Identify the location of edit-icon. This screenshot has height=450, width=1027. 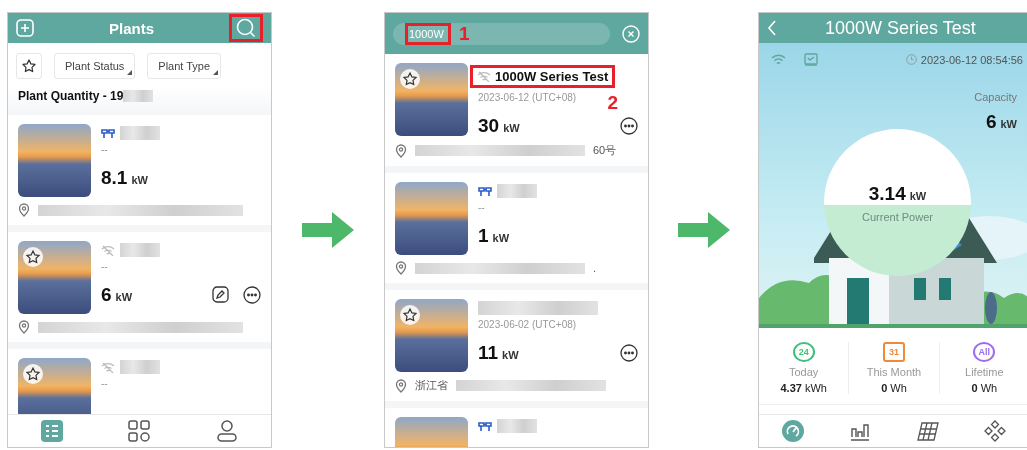
(220, 294).